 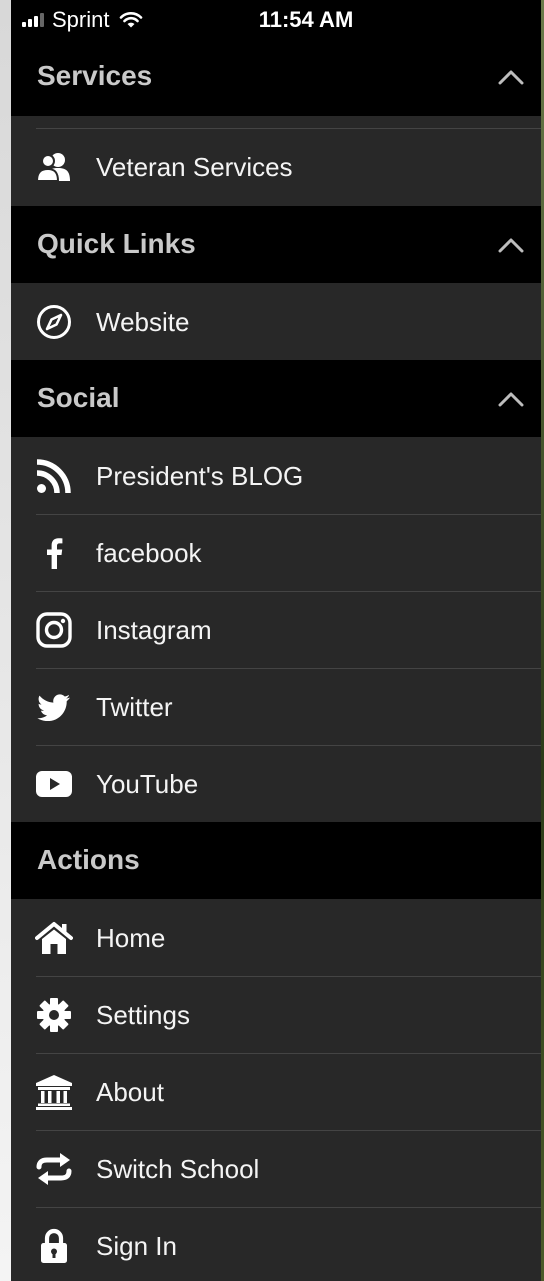 I want to click on home-icon, so click(x=54, y=938).